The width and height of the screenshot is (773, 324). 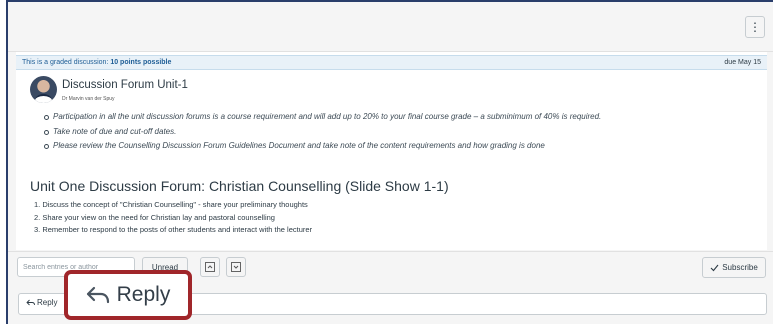 What do you see at coordinates (740, 267) in the screenshot?
I see `subscribe-label: Subscribe` at bounding box center [740, 267].